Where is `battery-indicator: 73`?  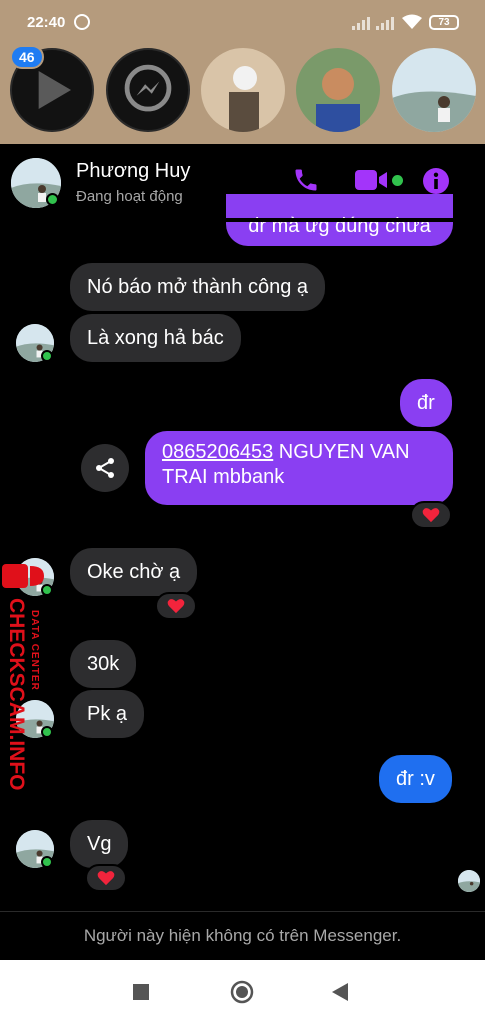 battery-indicator: 73 is located at coordinates (444, 22).